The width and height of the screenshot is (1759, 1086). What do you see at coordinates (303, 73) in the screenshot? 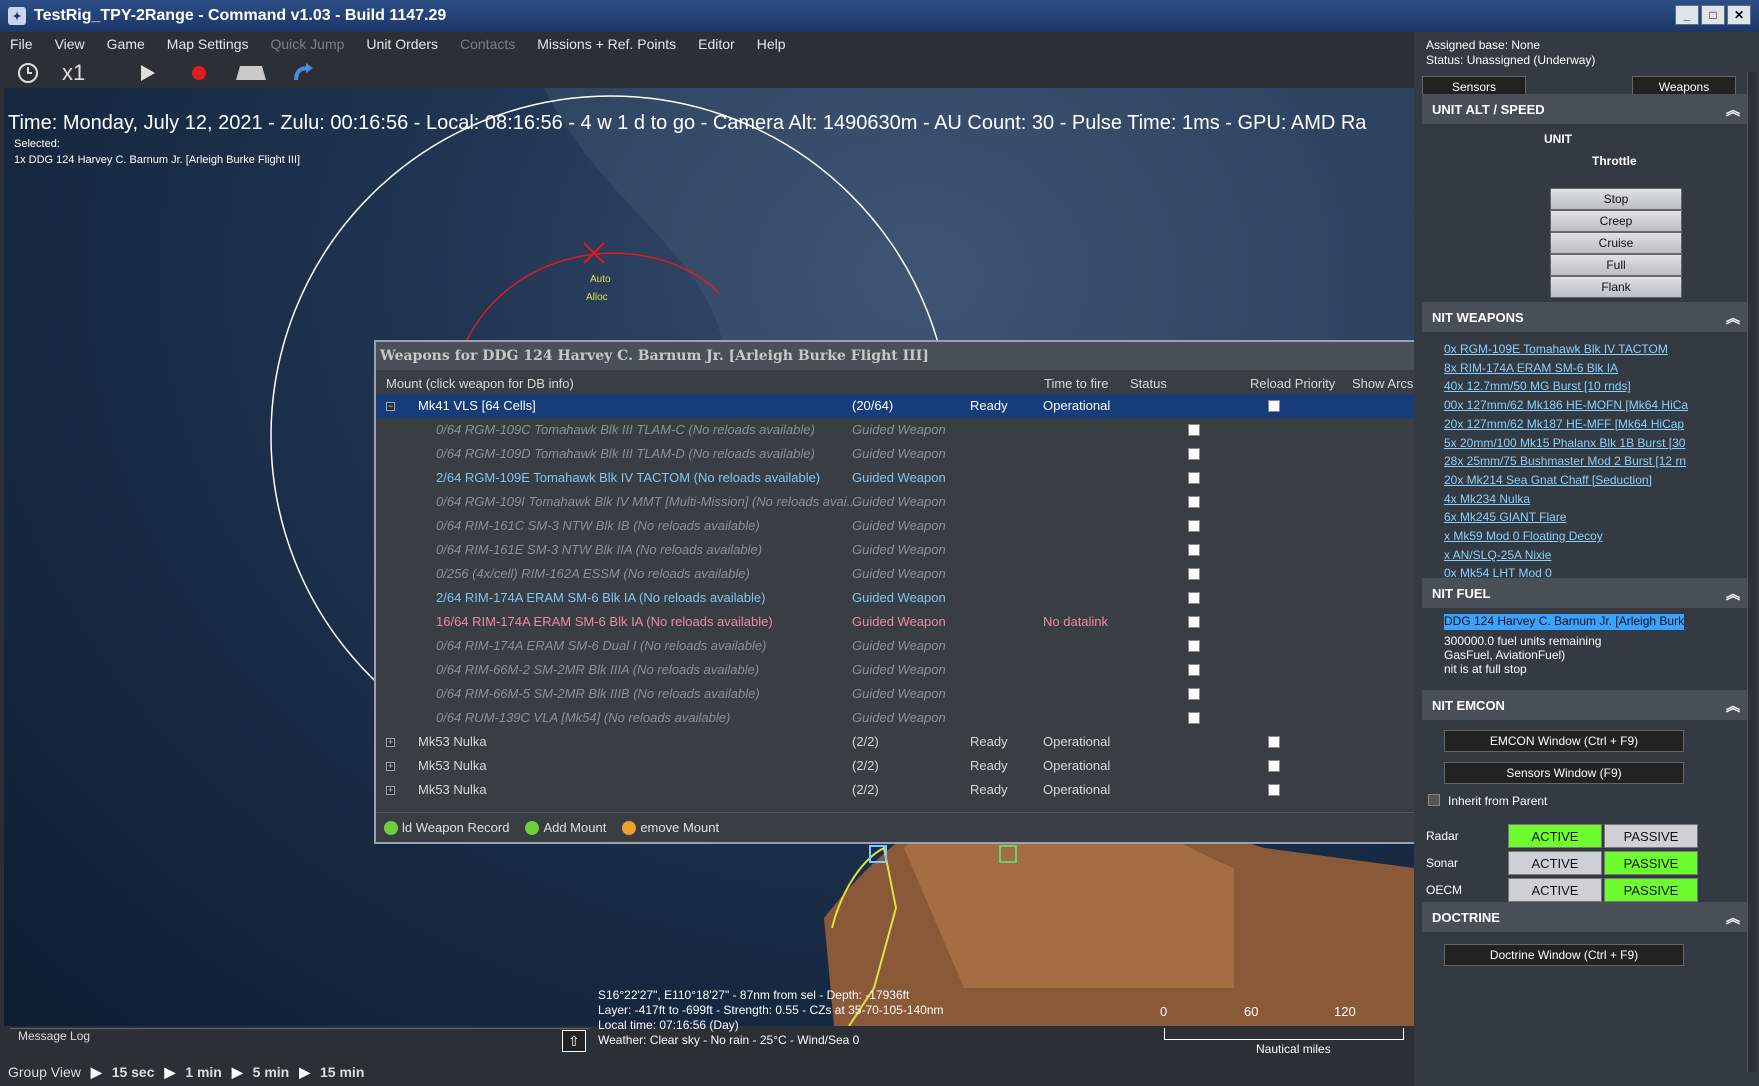
I see `redo-arrow-icon` at bounding box center [303, 73].